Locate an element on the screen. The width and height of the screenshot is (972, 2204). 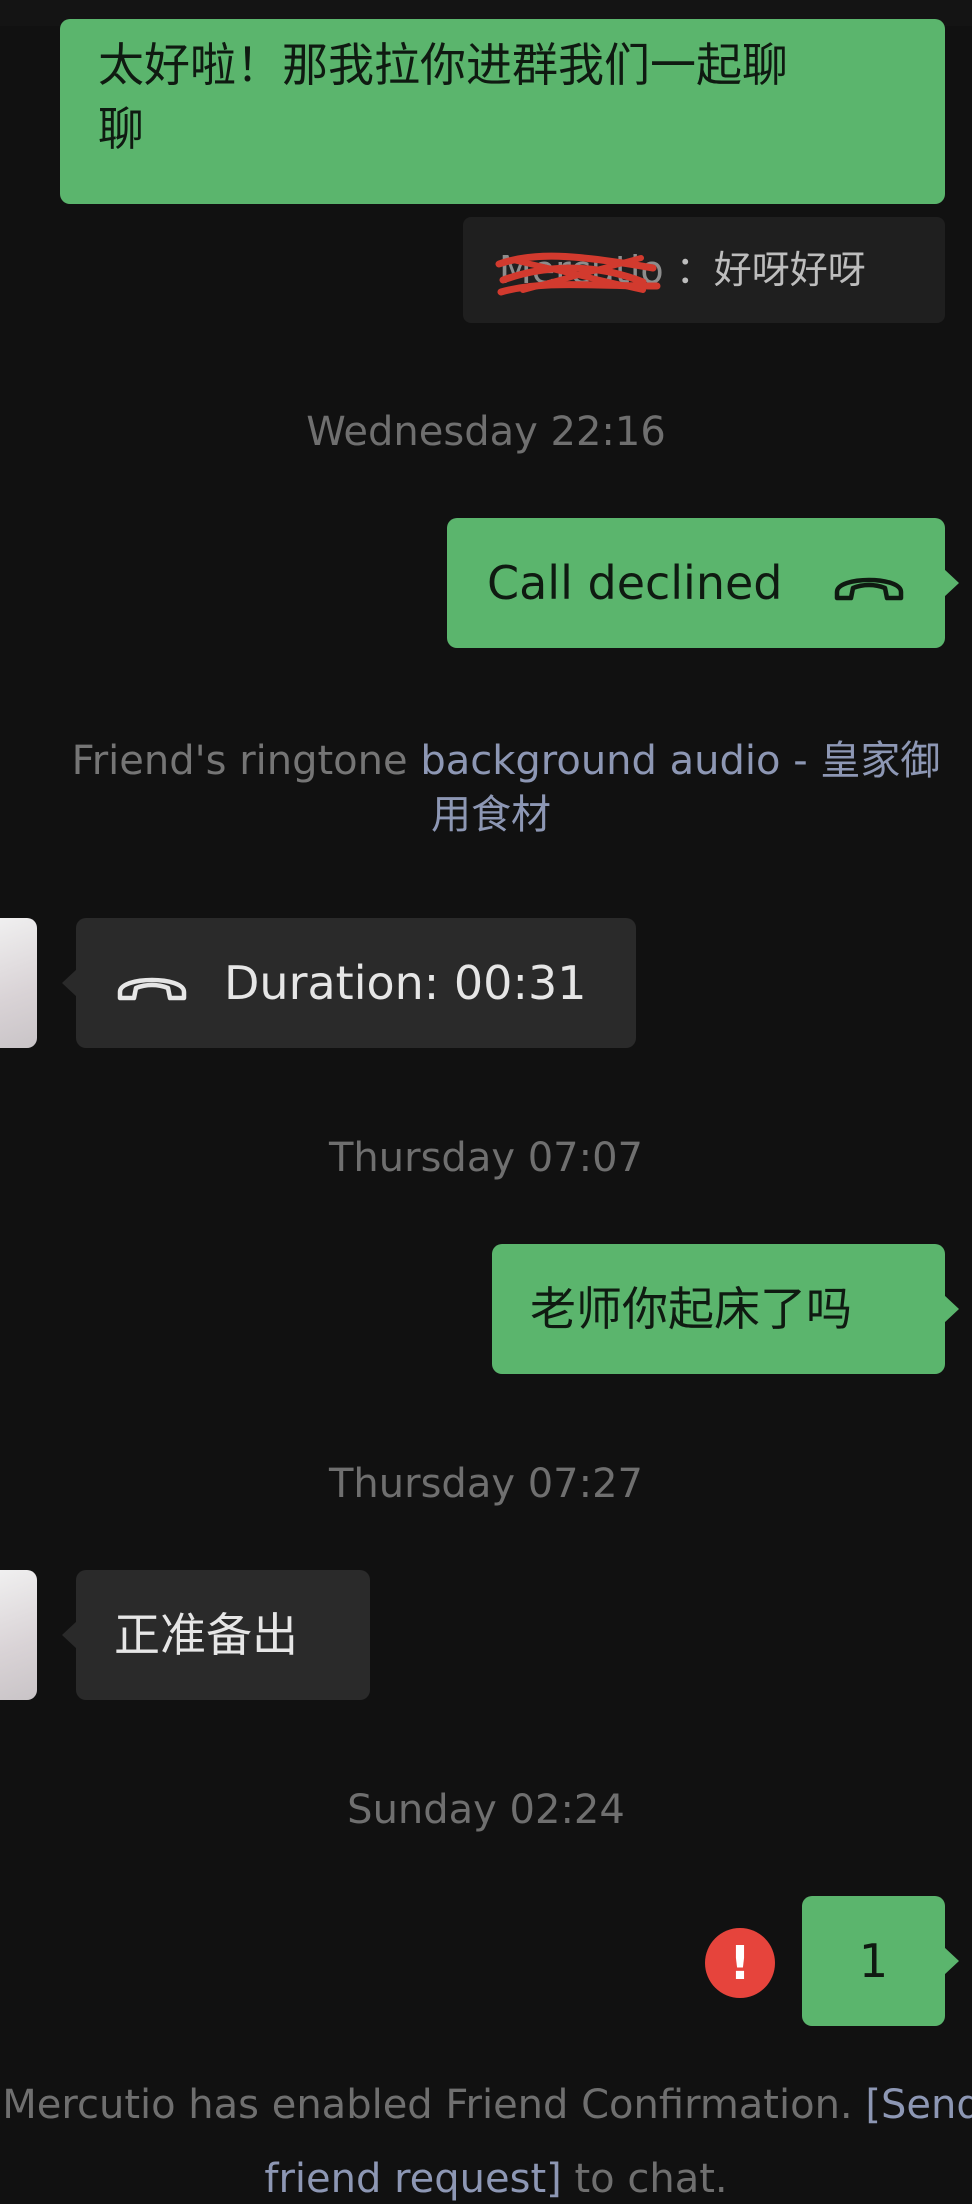
message-bubble-outgoing: 老师你起床了吗 is located at coordinates (725, 1309).